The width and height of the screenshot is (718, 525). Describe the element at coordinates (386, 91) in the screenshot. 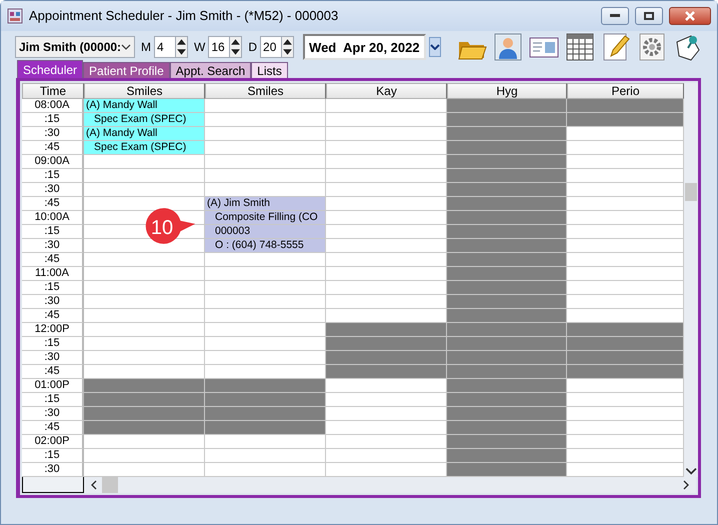

I see `column-header: Kay` at that location.